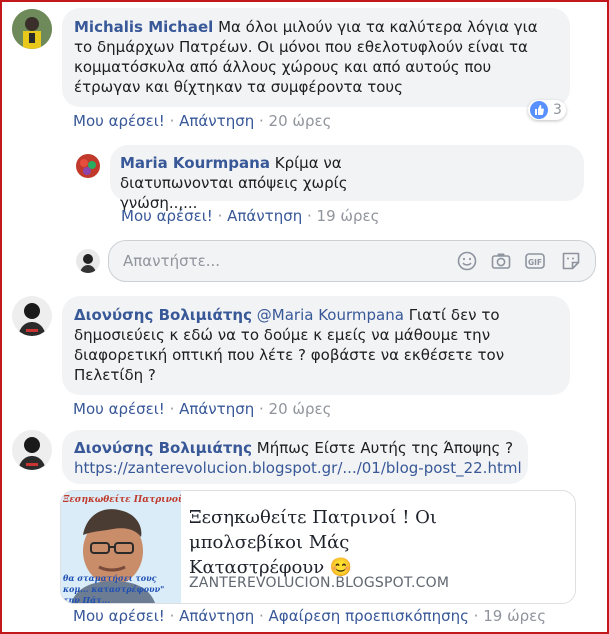 The image size is (609, 634). I want to click on comment-author: Maria Kourmpana, so click(195, 163).